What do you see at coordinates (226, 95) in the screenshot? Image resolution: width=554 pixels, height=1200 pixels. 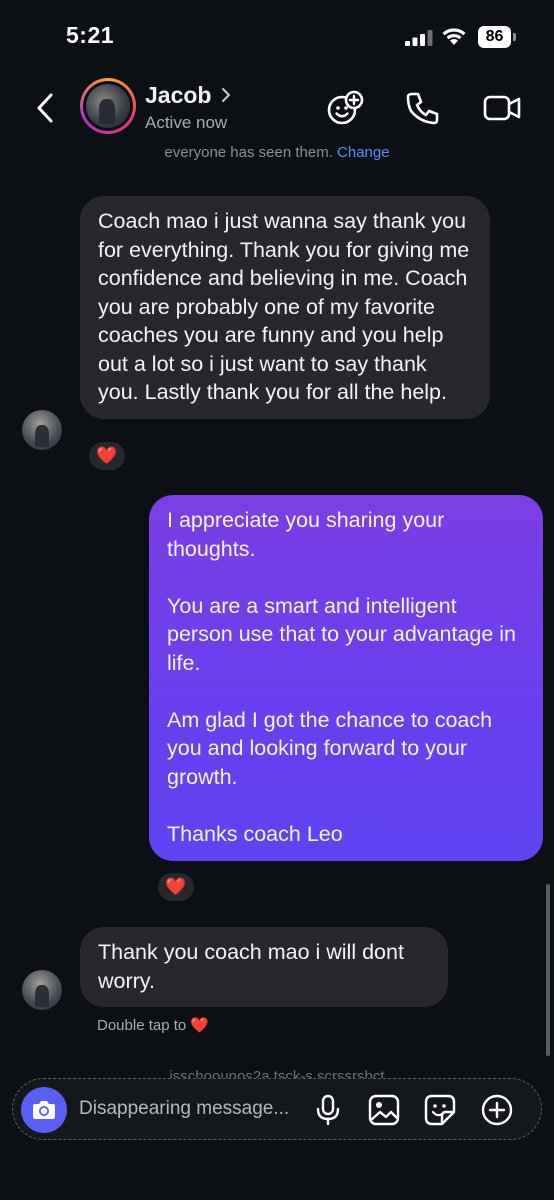 I see `chevron-right-icon` at bounding box center [226, 95].